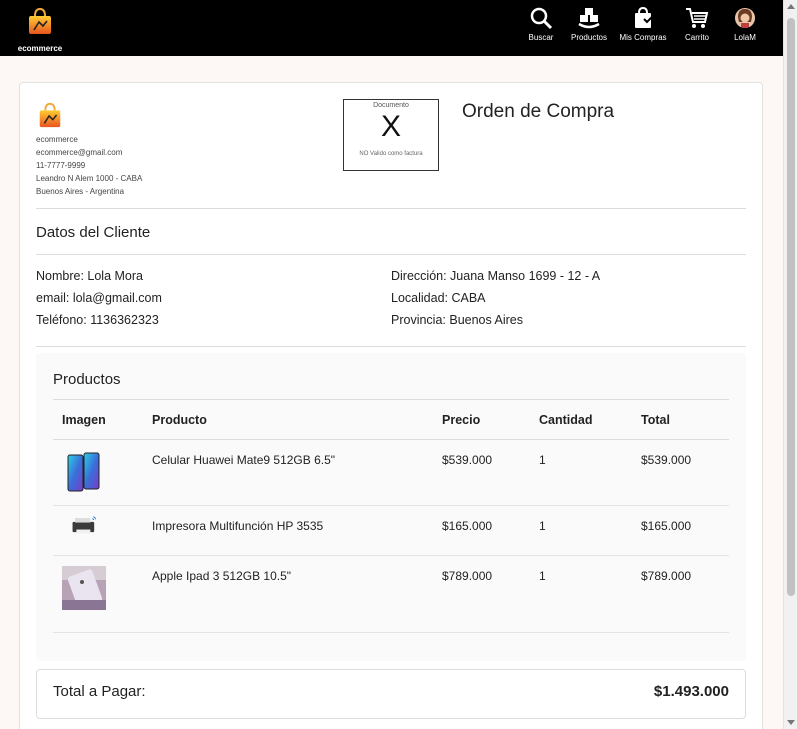  I want to click on column-header-price: Precio, so click(481, 419).